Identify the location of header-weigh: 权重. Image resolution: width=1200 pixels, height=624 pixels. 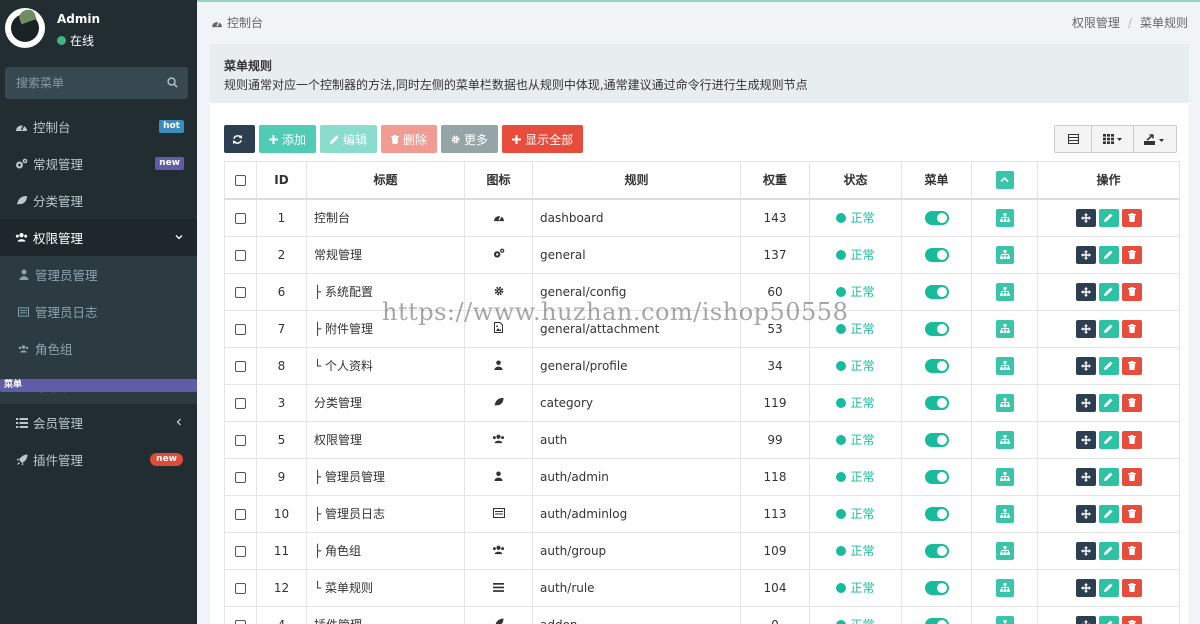
(775, 180).